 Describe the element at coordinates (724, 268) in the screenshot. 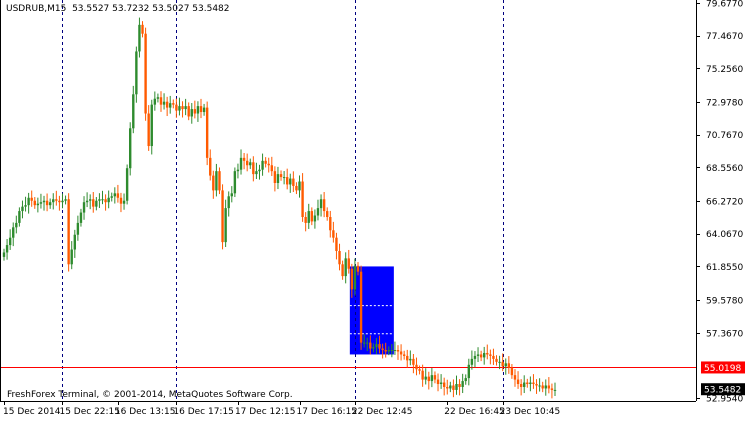

I see `y-tick-label: 61.8550` at that location.